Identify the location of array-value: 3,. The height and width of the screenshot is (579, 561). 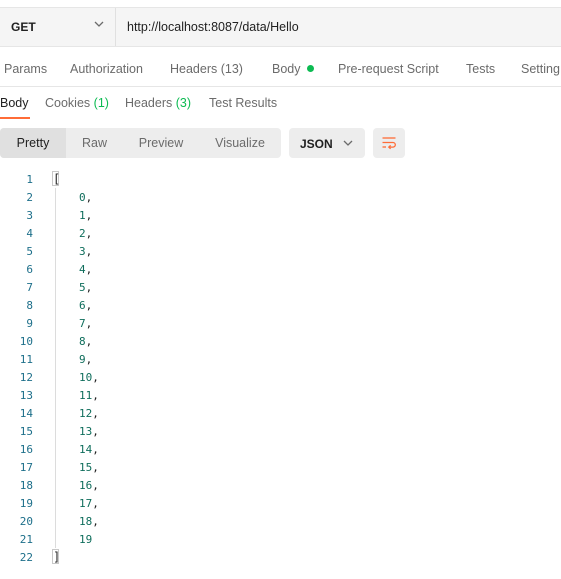
(85, 251).